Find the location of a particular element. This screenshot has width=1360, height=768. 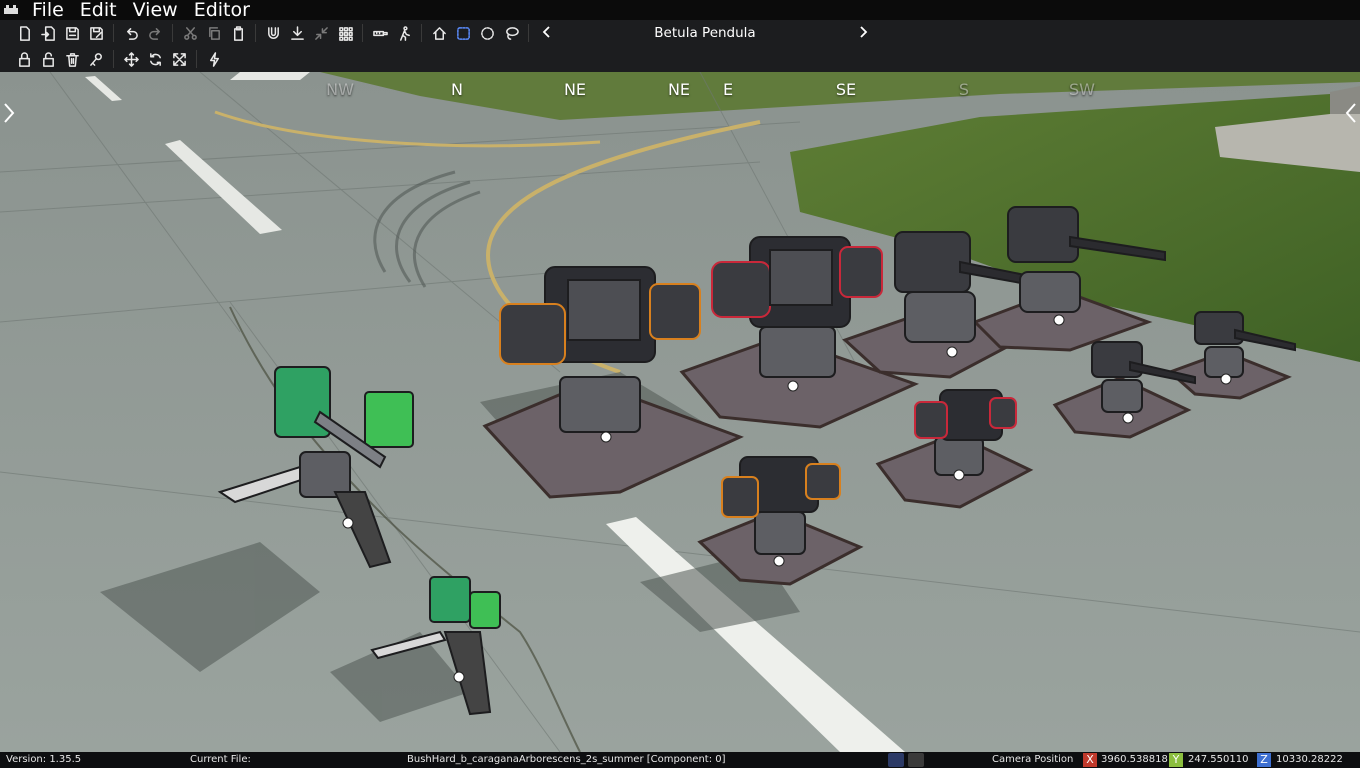

compass-s: S is located at coordinates (964, 89).